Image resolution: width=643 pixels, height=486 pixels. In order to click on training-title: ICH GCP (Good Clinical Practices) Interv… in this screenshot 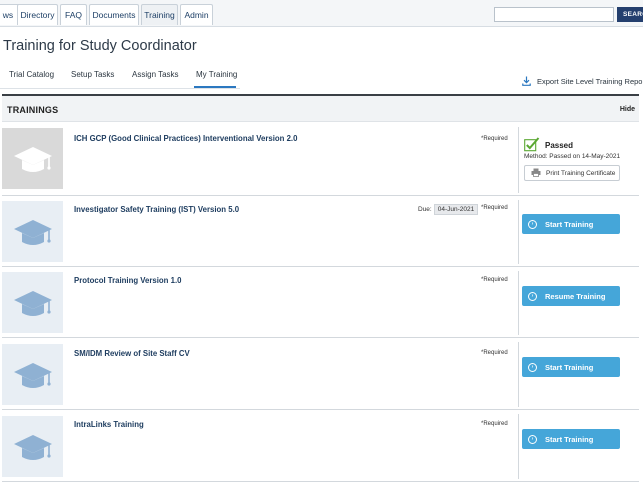, I will do `click(185, 138)`.